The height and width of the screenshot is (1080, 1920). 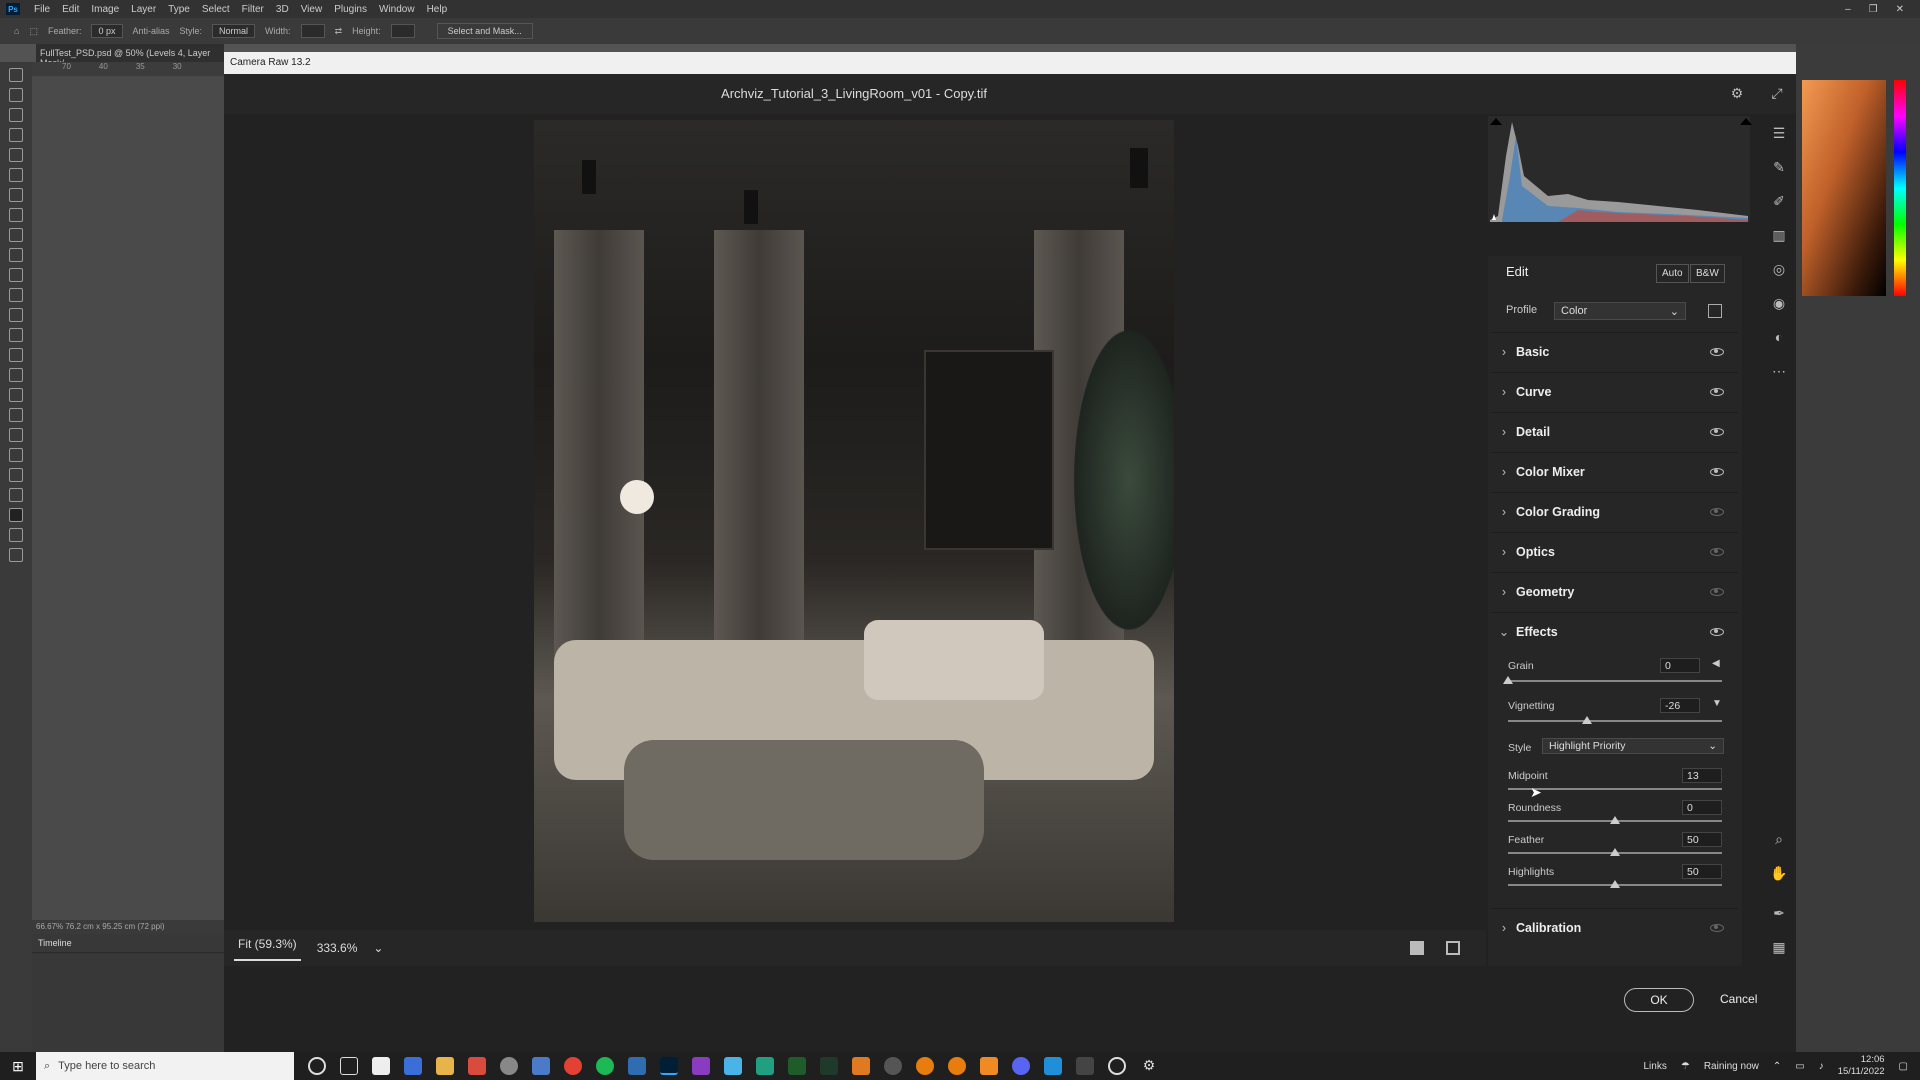 What do you see at coordinates (16, 515) in the screenshot?
I see `foreground-color-icon` at bounding box center [16, 515].